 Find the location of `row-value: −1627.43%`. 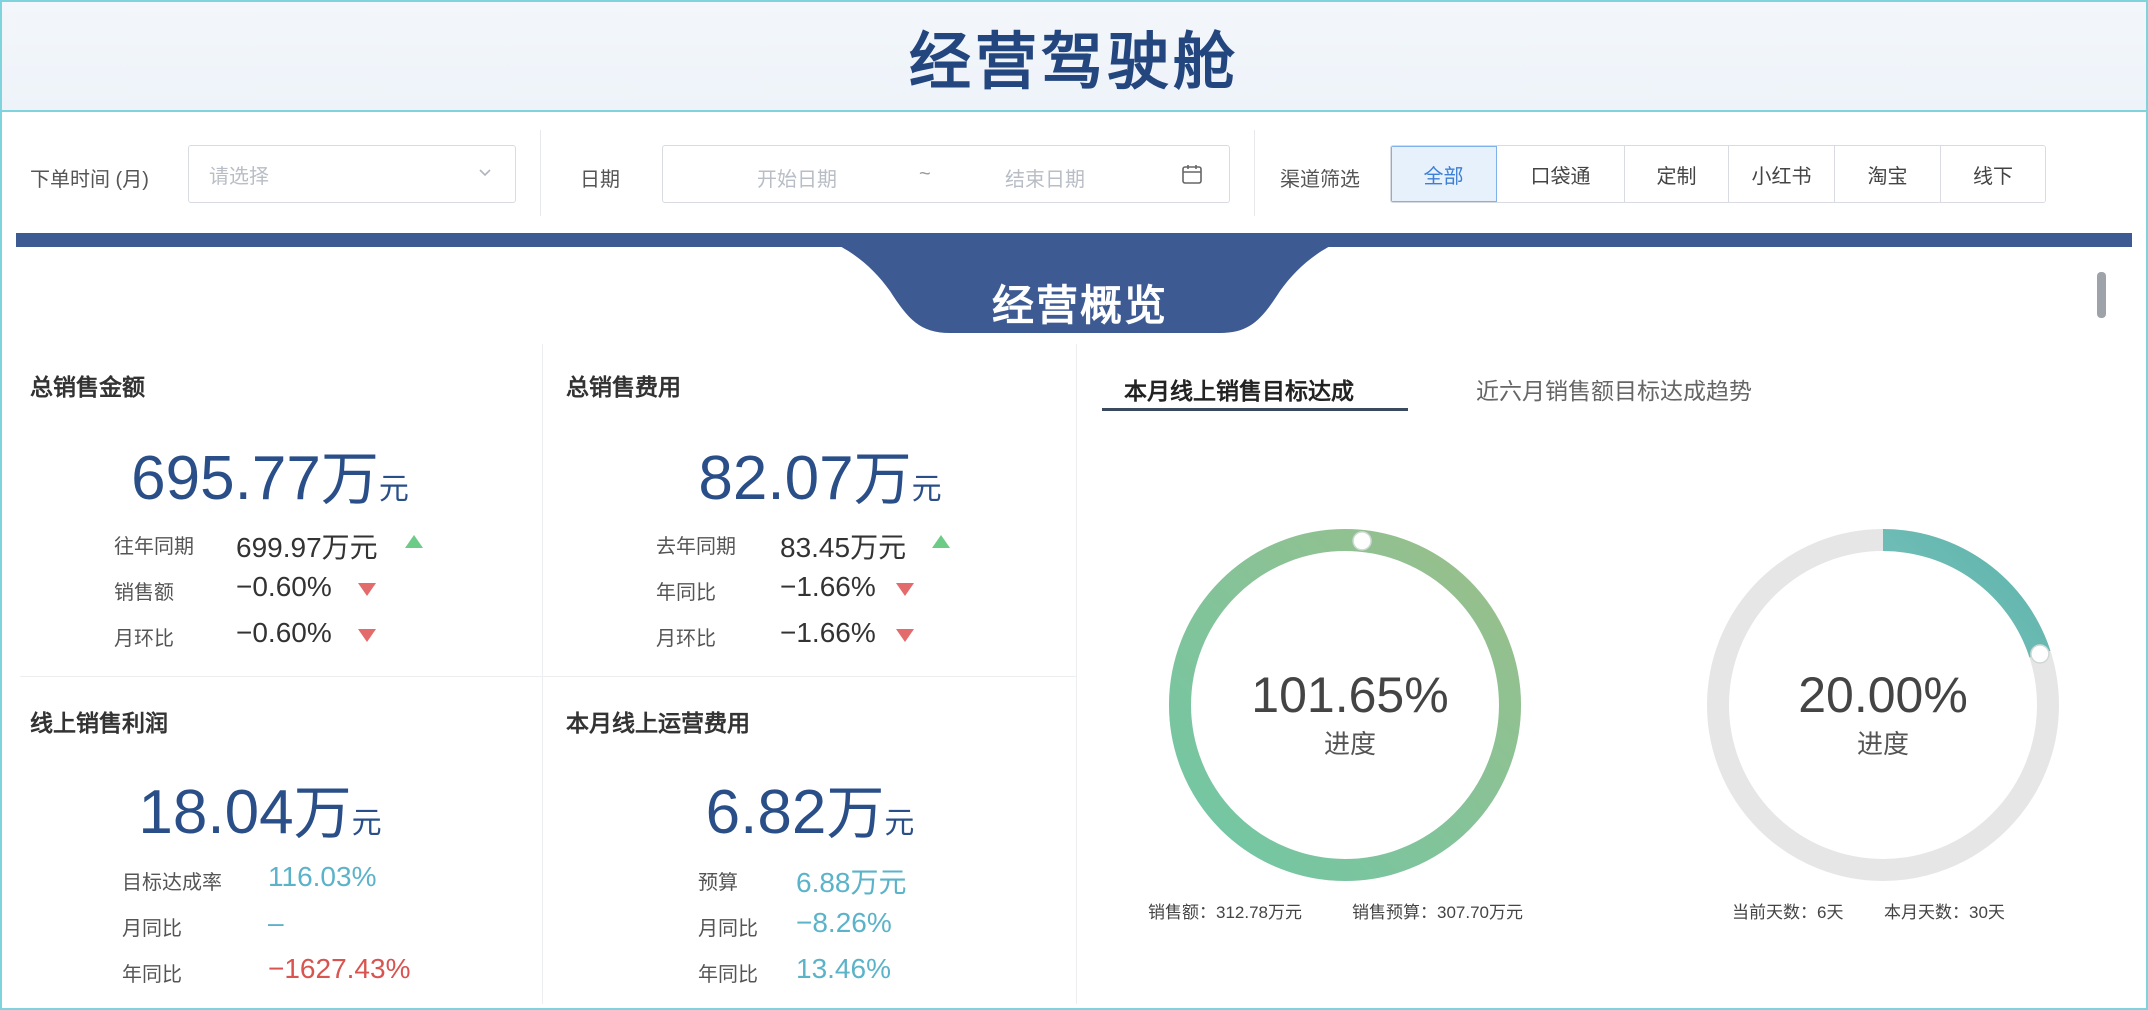

row-value: −1627.43% is located at coordinates (339, 968).